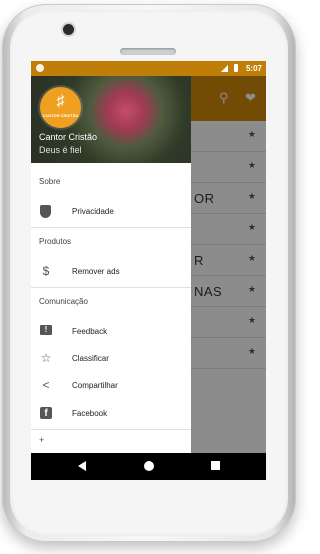 The height and width of the screenshot is (554, 320). What do you see at coordinates (45, 211) in the screenshot?
I see `shield-icon` at bounding box center [45, 211].